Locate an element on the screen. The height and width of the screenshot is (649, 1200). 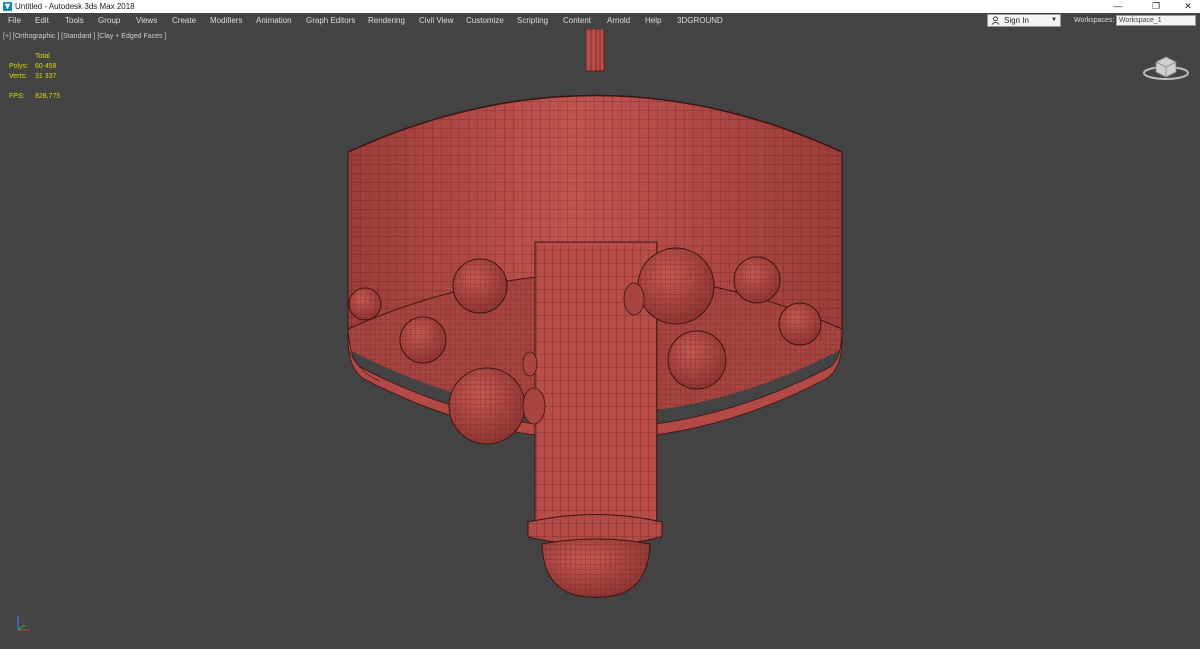
3dsmax-app-icon is located at coordinates (7, 6).